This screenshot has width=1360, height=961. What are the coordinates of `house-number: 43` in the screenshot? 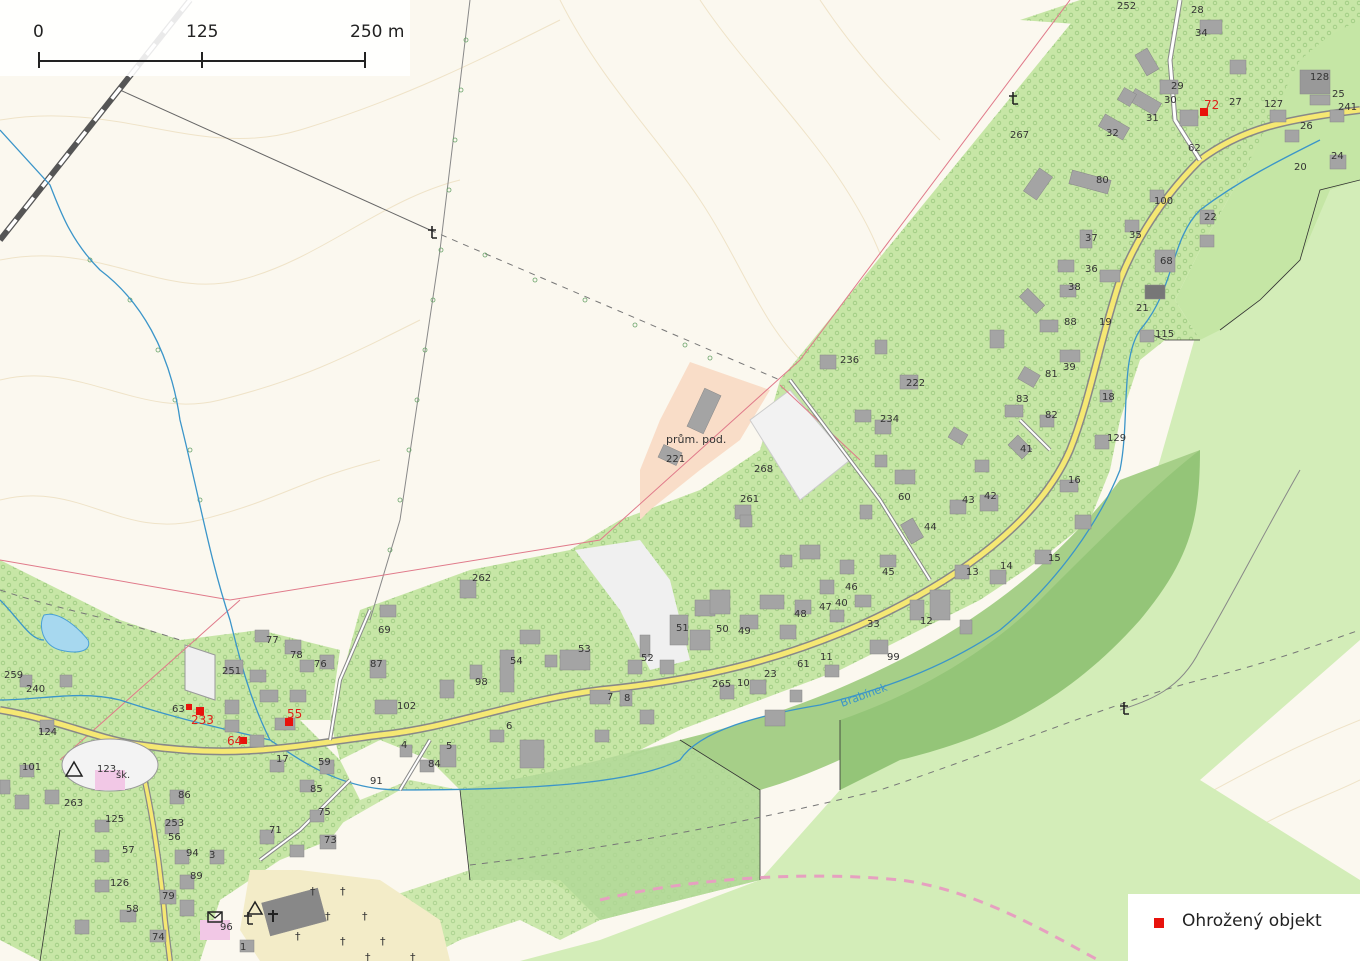 It's located at (968, 500).